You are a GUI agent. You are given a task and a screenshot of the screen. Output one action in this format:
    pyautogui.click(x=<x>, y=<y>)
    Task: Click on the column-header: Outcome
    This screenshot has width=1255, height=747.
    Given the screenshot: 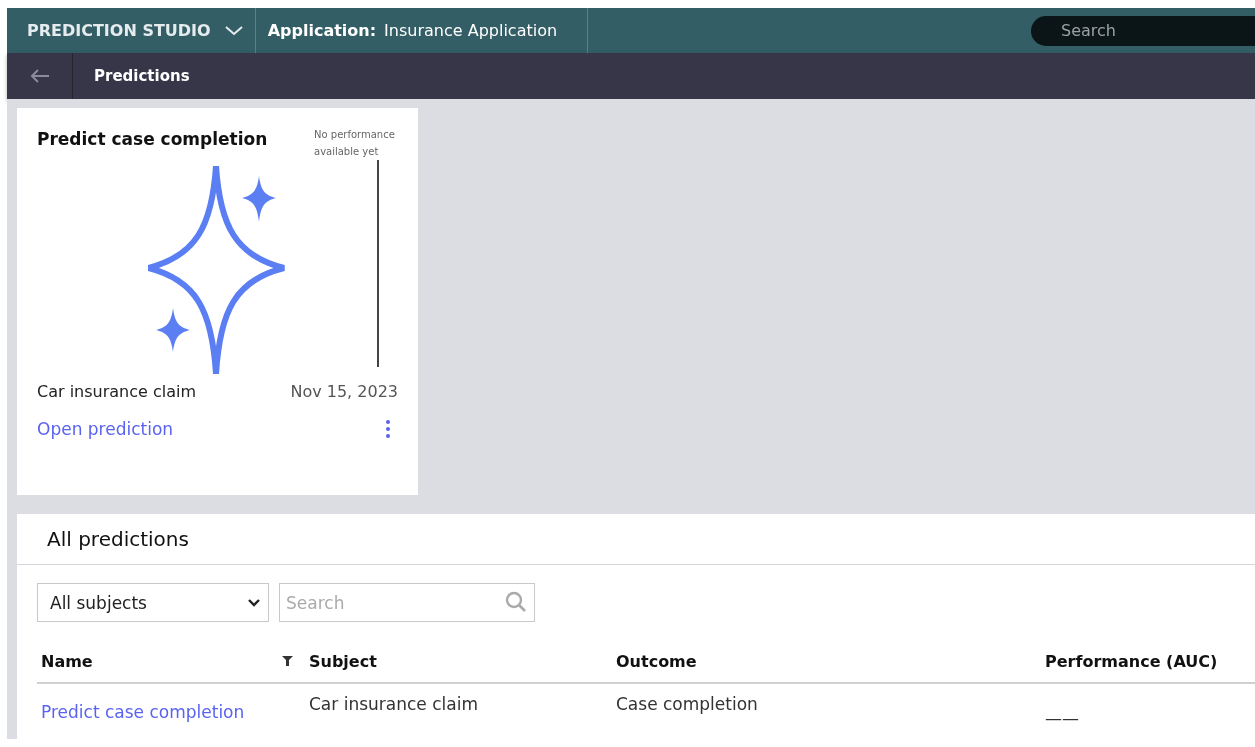 What is the action you would take?
    pyautogui.click(x=656, y=661)
    